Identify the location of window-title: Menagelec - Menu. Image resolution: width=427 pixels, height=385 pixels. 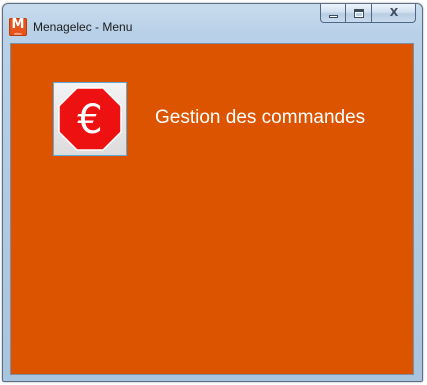
(83, 27).